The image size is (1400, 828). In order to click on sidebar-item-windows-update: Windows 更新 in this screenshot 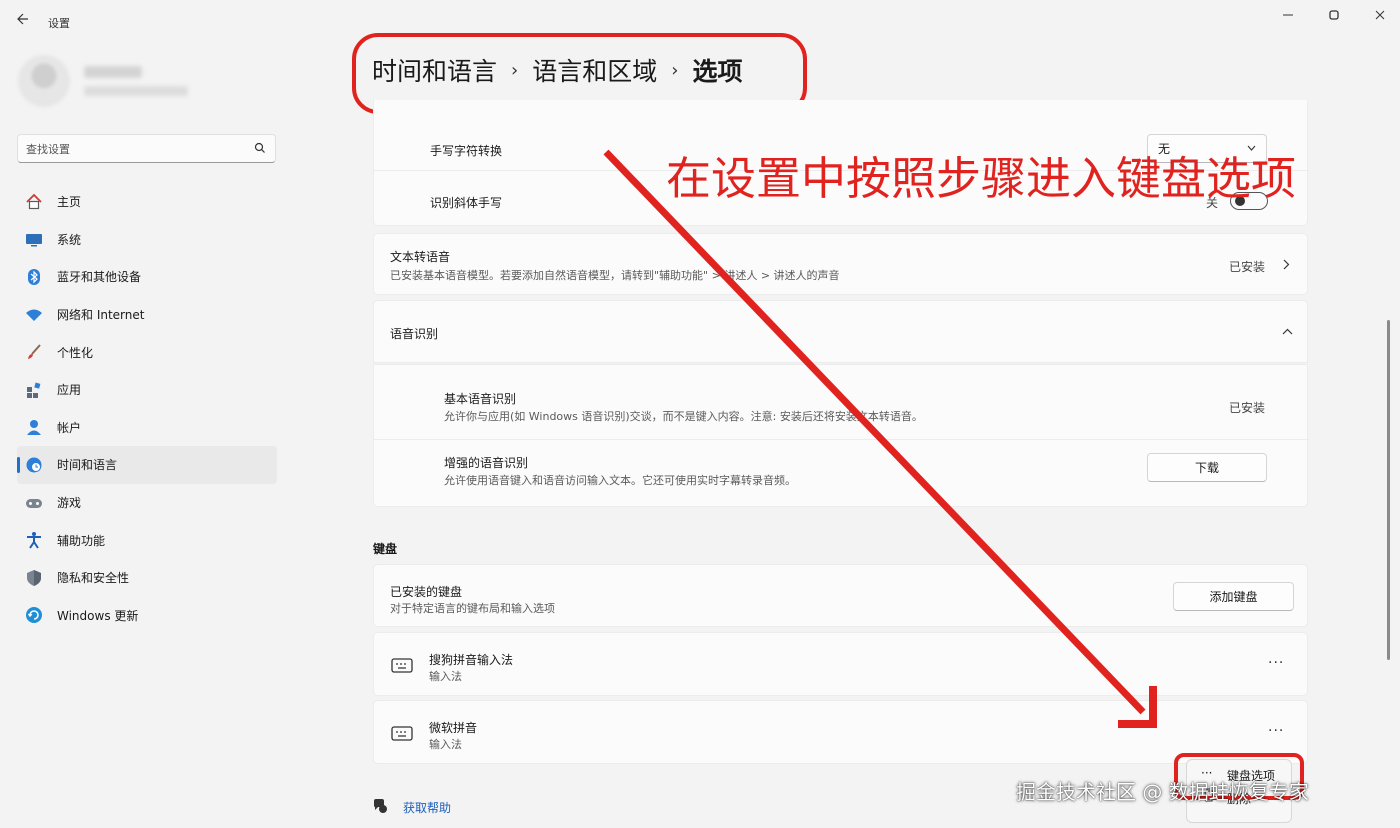, I will do `click(147, 616)`.